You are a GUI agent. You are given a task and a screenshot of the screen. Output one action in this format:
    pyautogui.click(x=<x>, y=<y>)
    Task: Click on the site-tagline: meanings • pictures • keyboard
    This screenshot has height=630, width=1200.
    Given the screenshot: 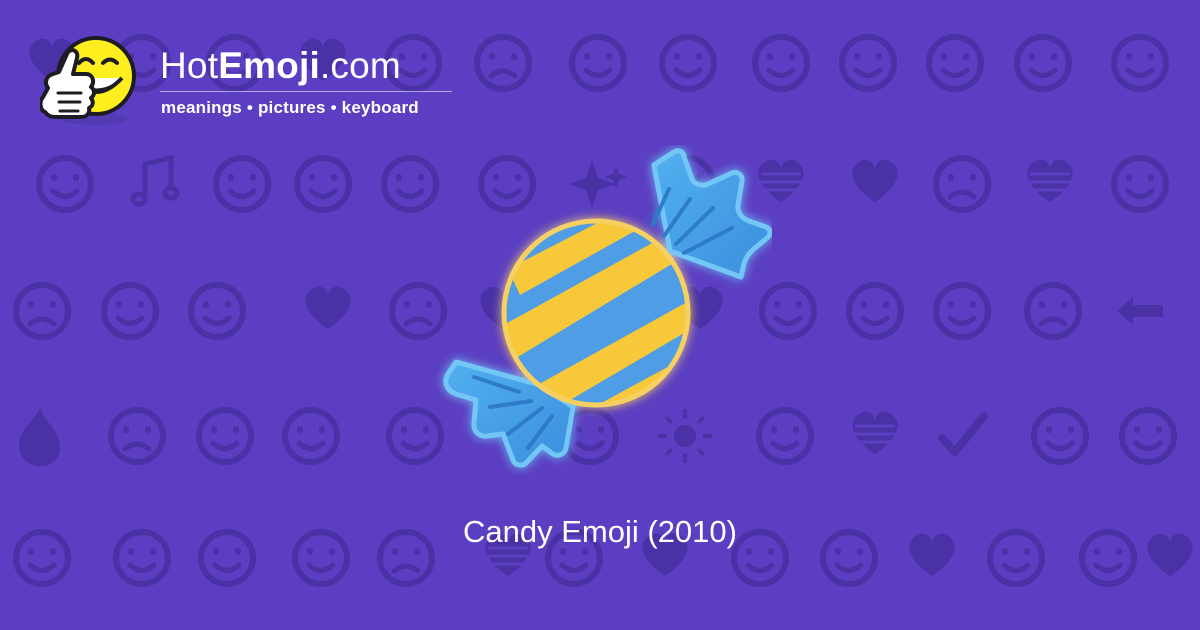 What is the action you would take?
    pyautogui.click(x=290, y=107)
    